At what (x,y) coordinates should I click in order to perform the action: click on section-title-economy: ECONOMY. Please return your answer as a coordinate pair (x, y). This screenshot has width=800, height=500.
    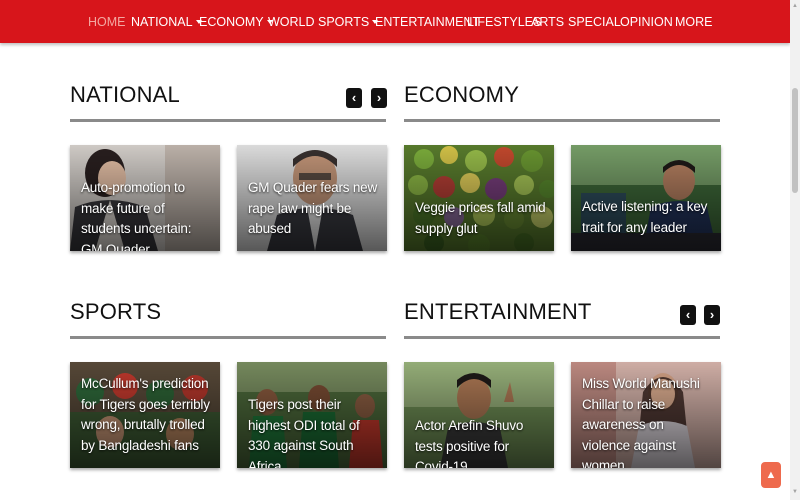
    Looking at the image, I should click on (461, 95).